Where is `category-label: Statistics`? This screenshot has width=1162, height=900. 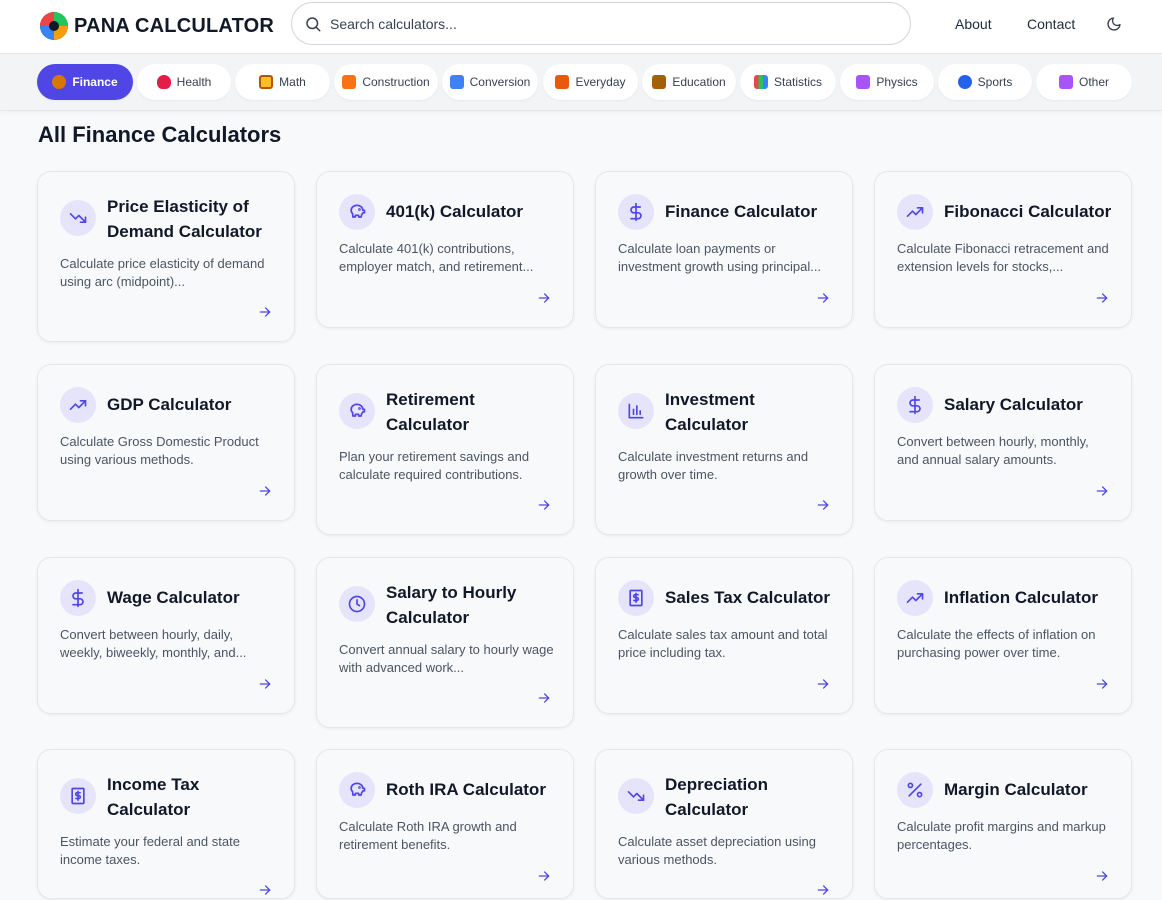 category-label: Statistics is located at coordinates (797, 82).